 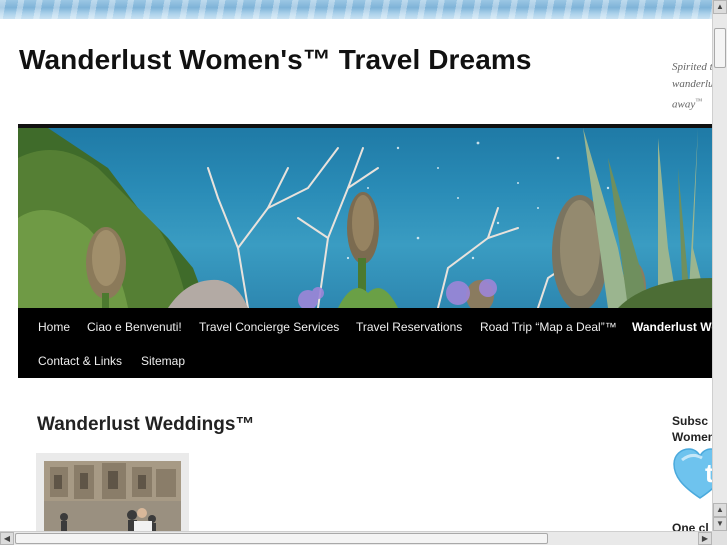 I want to click on nav-item-contact-links: Contact & Links, so click(x=80, y=361).